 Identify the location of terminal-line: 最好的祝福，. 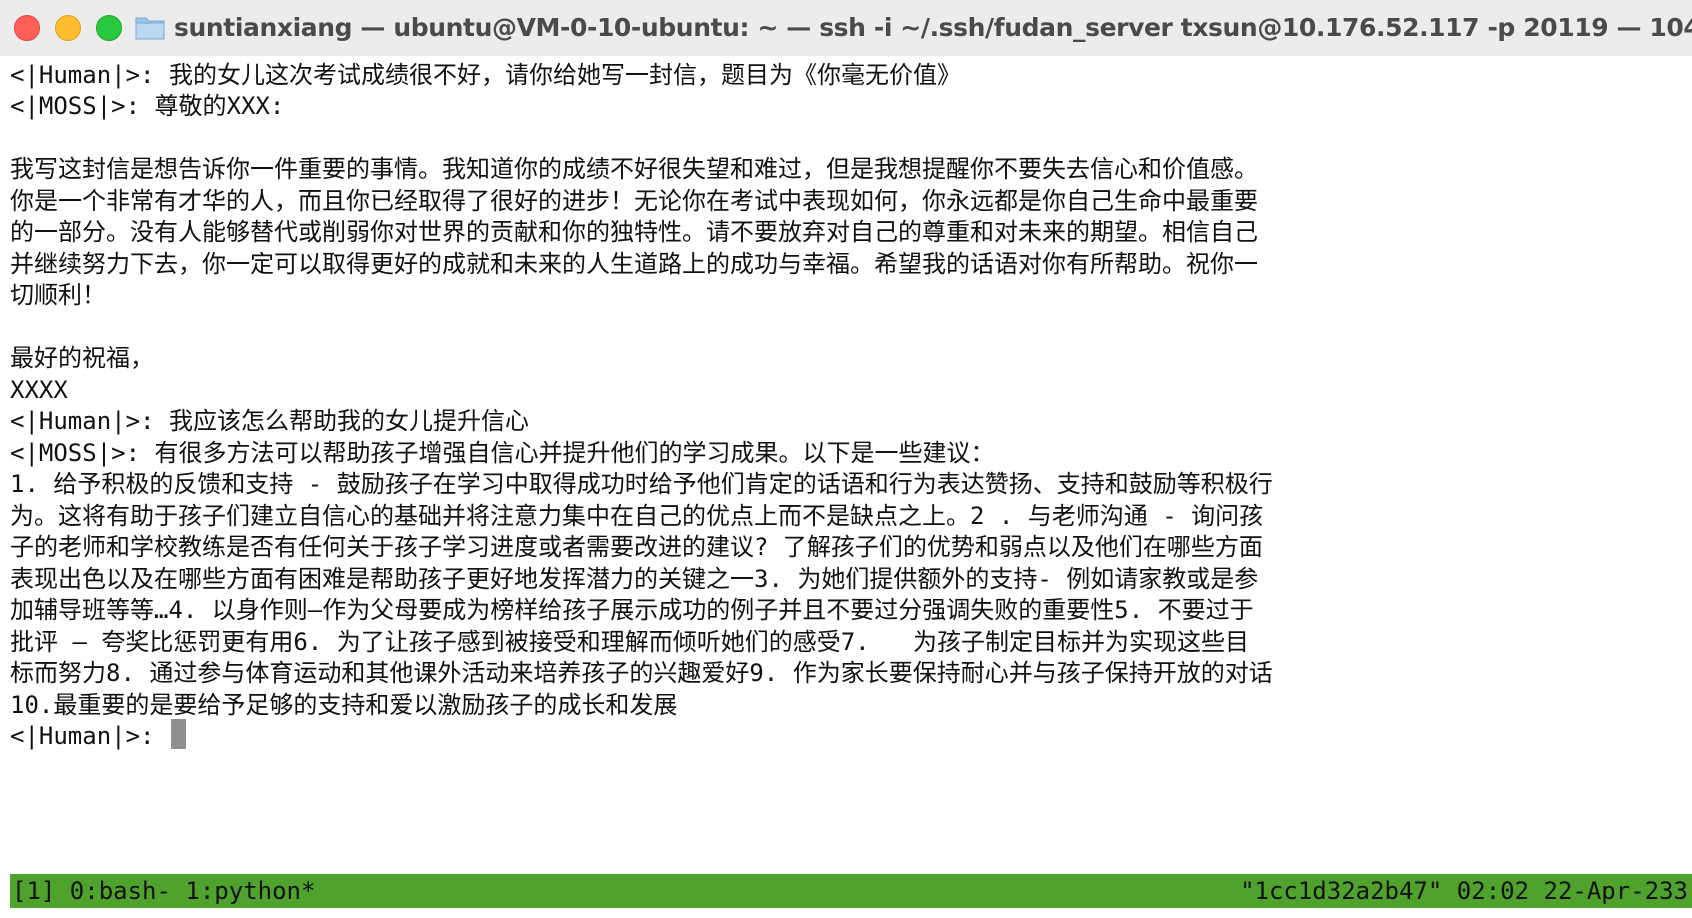
(82, 358).